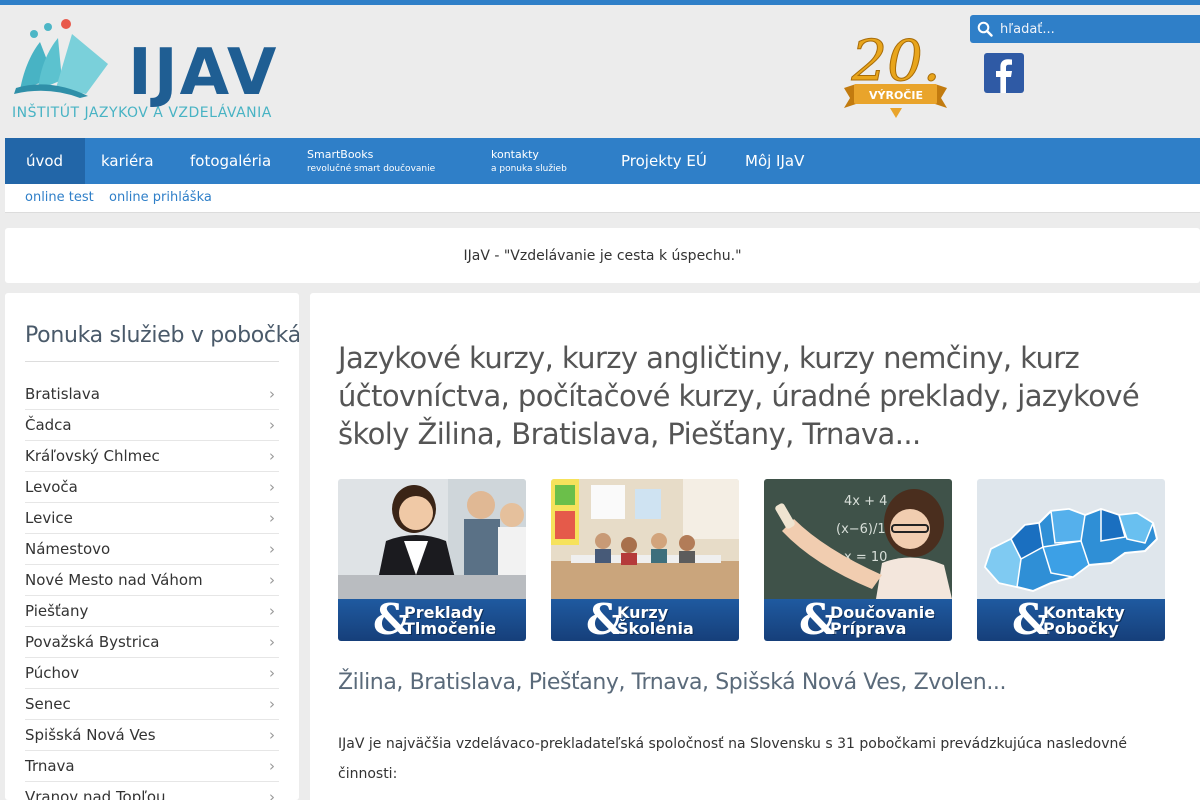  What do you see at coordinates (52, 673) in the screenshot?
I see `sidebar-item-label: Púchov` at bounding box center [52, 673].